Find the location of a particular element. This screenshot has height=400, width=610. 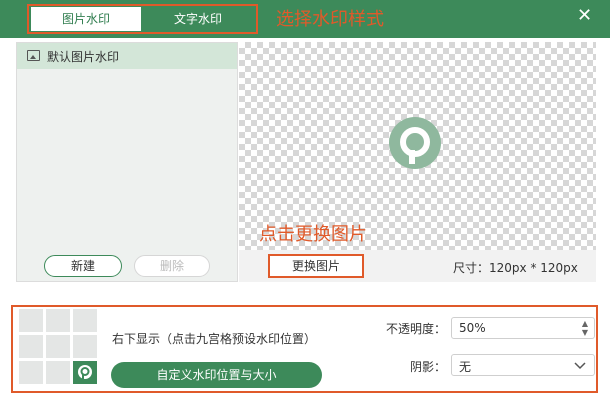

delete-button: 删除 is located at coordinates (172, 266).